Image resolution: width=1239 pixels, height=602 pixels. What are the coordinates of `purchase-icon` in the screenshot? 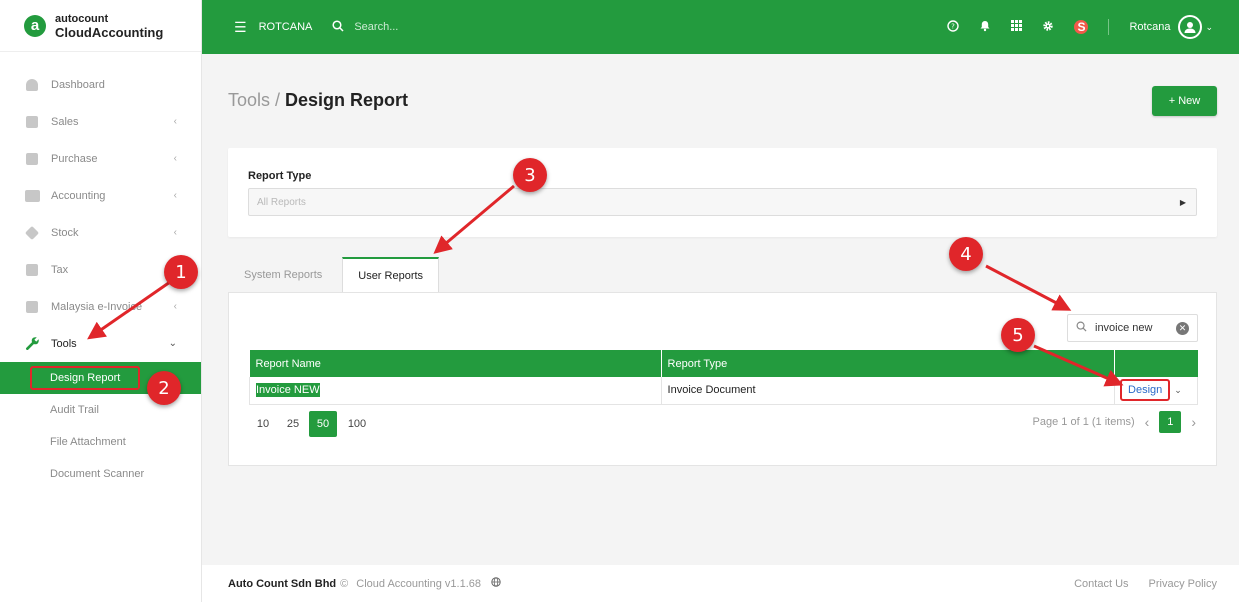 It's located at (32, 159).